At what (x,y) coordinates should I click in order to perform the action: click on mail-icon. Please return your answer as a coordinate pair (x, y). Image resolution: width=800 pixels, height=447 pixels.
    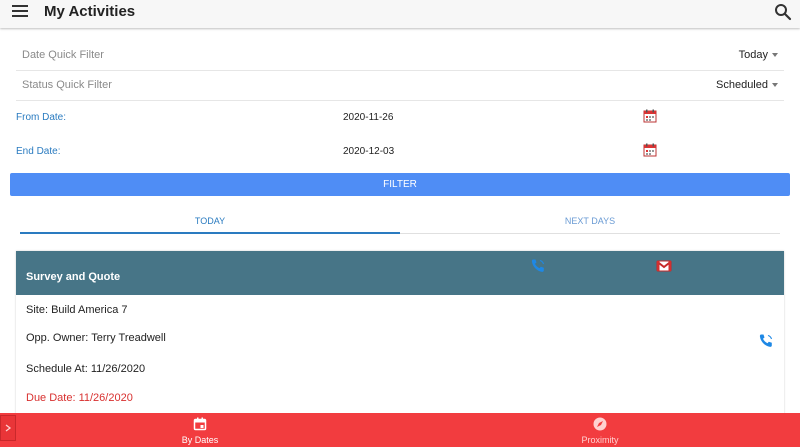
    Looking at the image, I should click on (664, 266).